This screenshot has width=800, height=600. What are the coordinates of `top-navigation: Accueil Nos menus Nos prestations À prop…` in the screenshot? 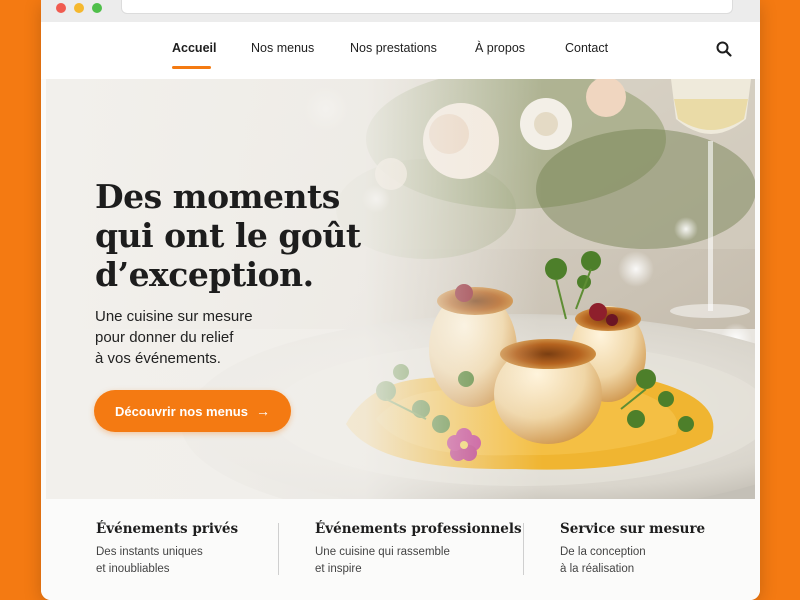 It's located at (400, 50).